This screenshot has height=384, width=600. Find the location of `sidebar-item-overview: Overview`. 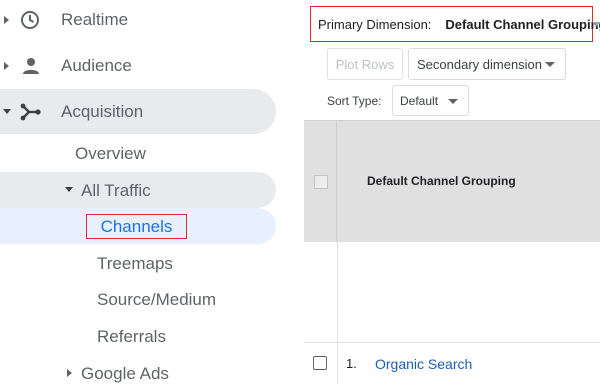

sidebar-item-overview: Overview is located at coordinates (138, 153).